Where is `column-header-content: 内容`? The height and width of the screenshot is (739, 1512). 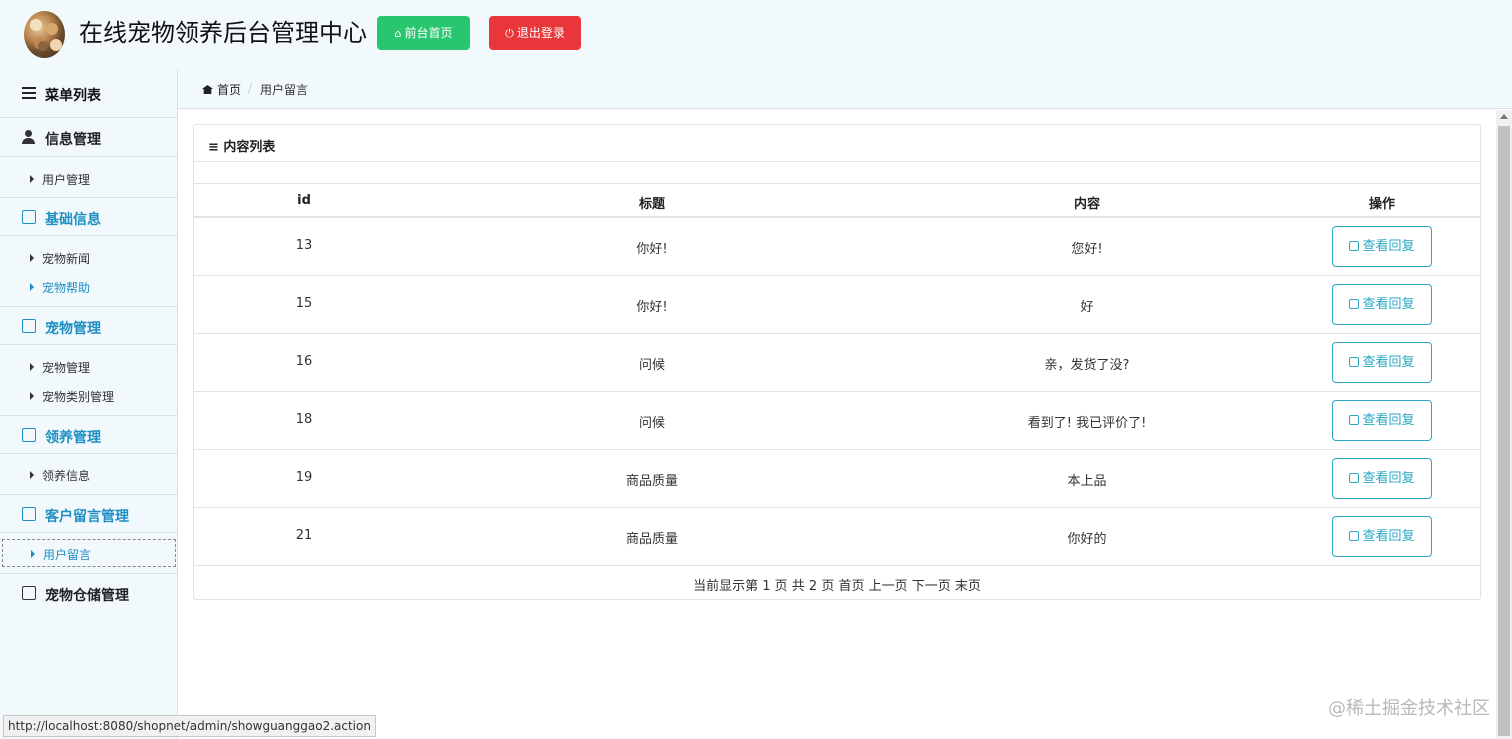
column-header-content: 内容 is located at coordinates (1086, 204).